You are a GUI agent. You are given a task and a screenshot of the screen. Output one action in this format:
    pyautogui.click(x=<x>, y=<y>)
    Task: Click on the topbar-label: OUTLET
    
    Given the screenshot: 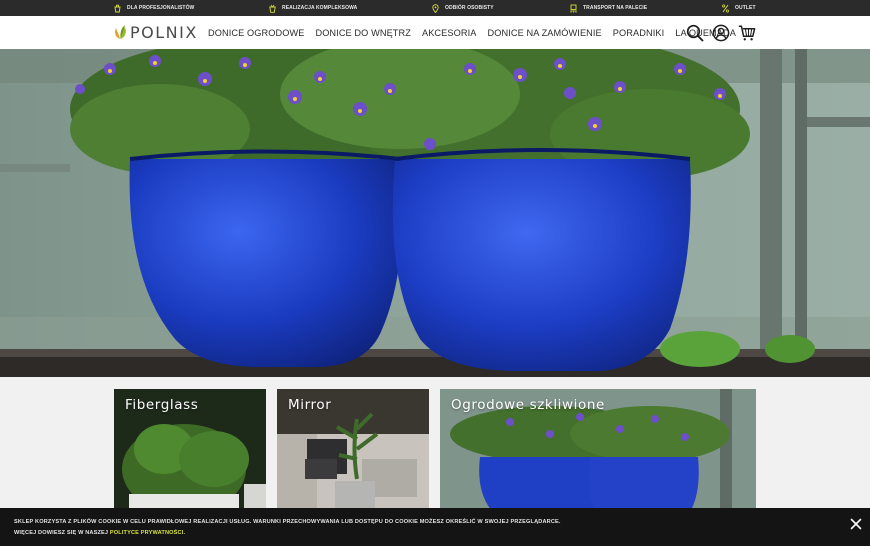 What is the action you would take?
    pyautogui.click(x=745, y=8)
    